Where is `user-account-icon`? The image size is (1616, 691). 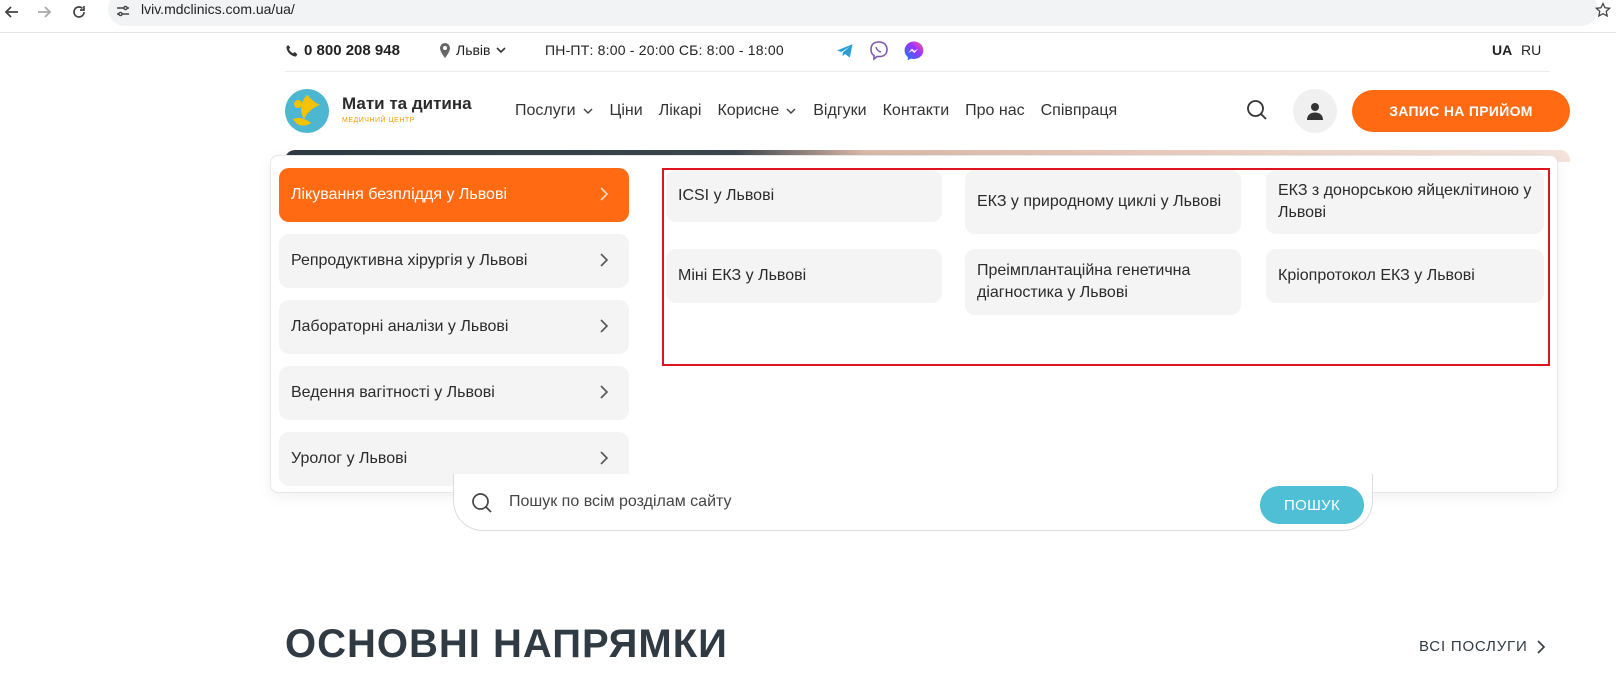
user-account-icon is located at coordinates (1315, 111).